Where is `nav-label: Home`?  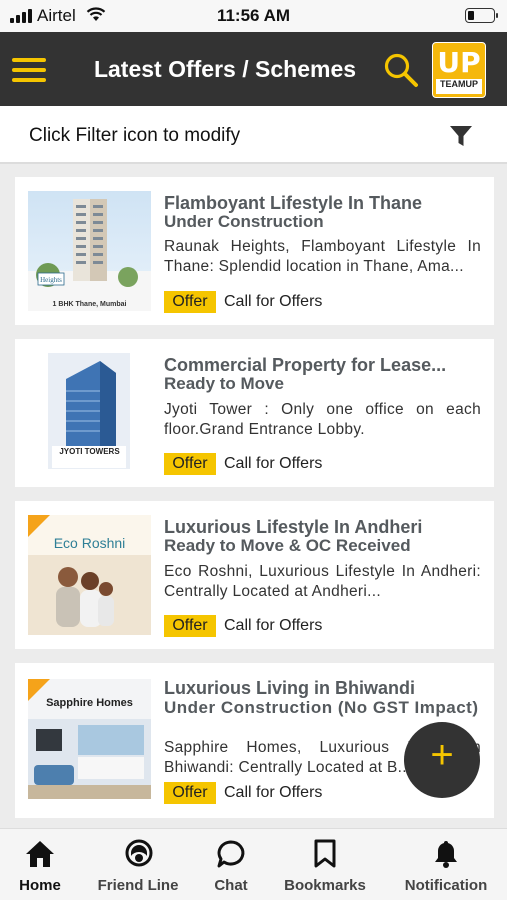 nav-label: Home is located at coordinates (40, 885).